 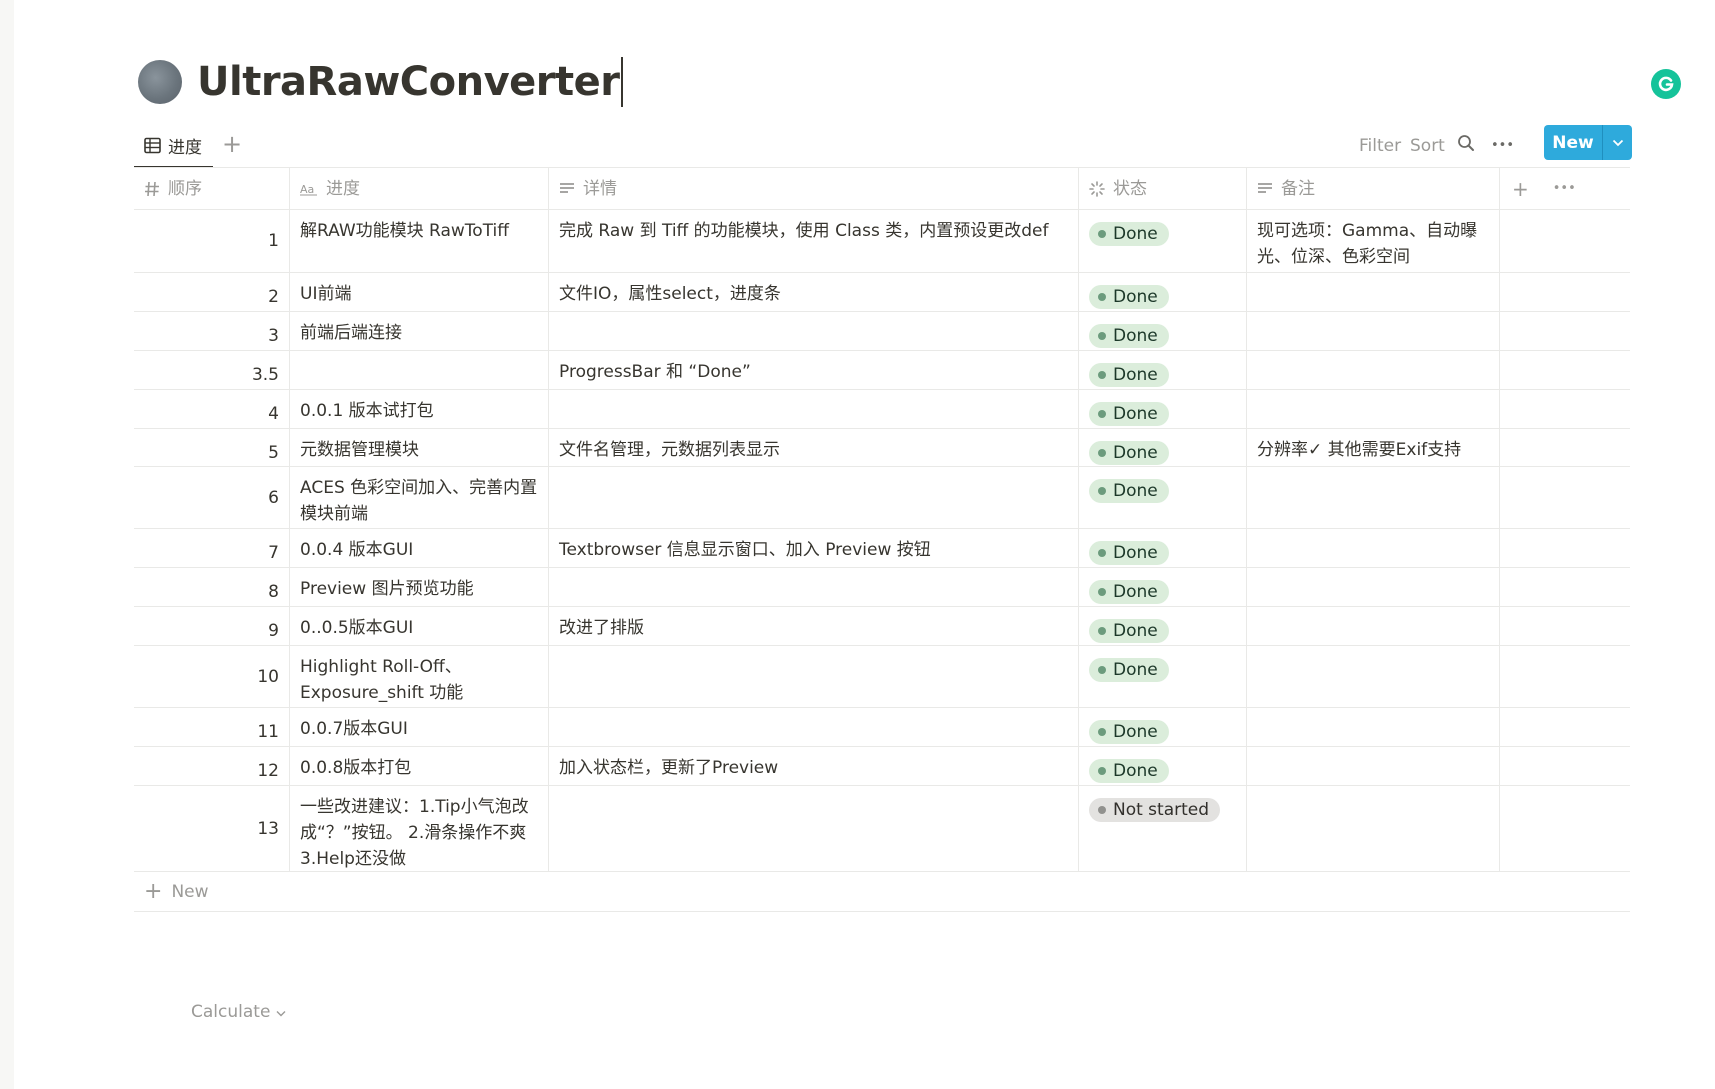 I want to click on cell-note: 分辨率✓ 其他需要Exif支持, so click(x=1373, y=447).